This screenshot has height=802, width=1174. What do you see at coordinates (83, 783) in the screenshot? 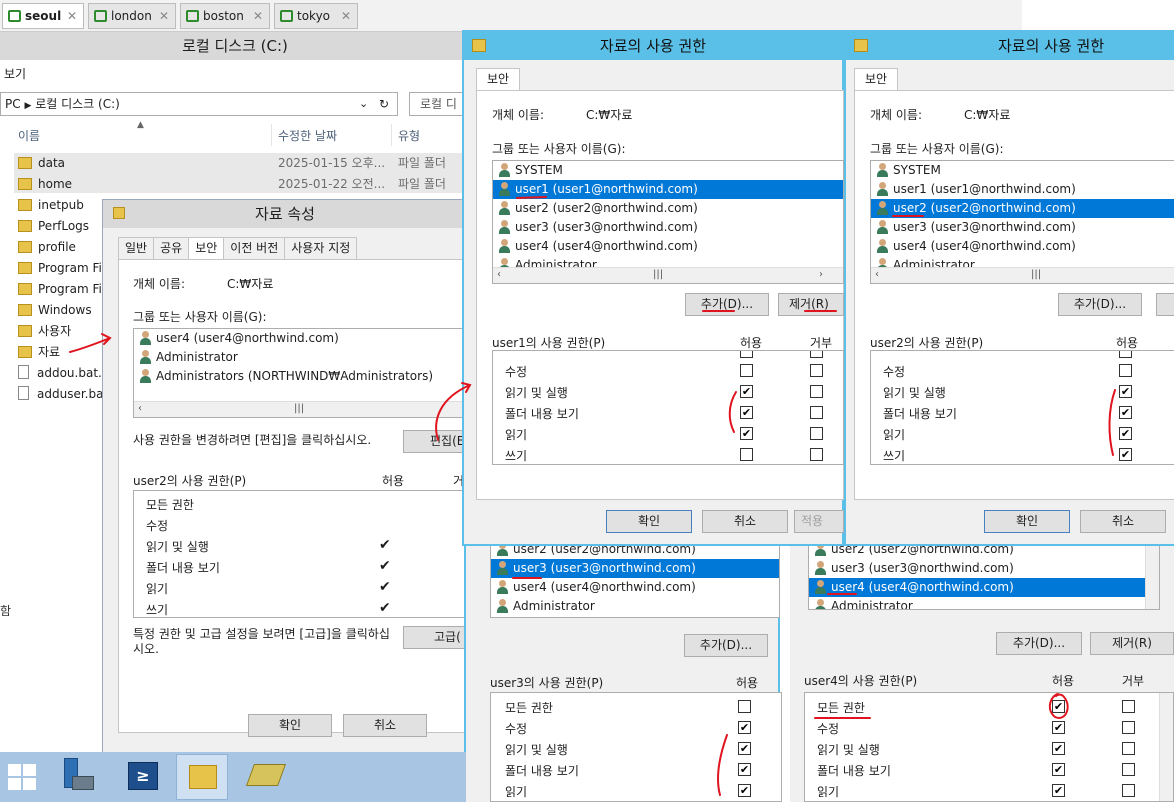
I see `toolbox-icon` at bounding box center [83, 783].